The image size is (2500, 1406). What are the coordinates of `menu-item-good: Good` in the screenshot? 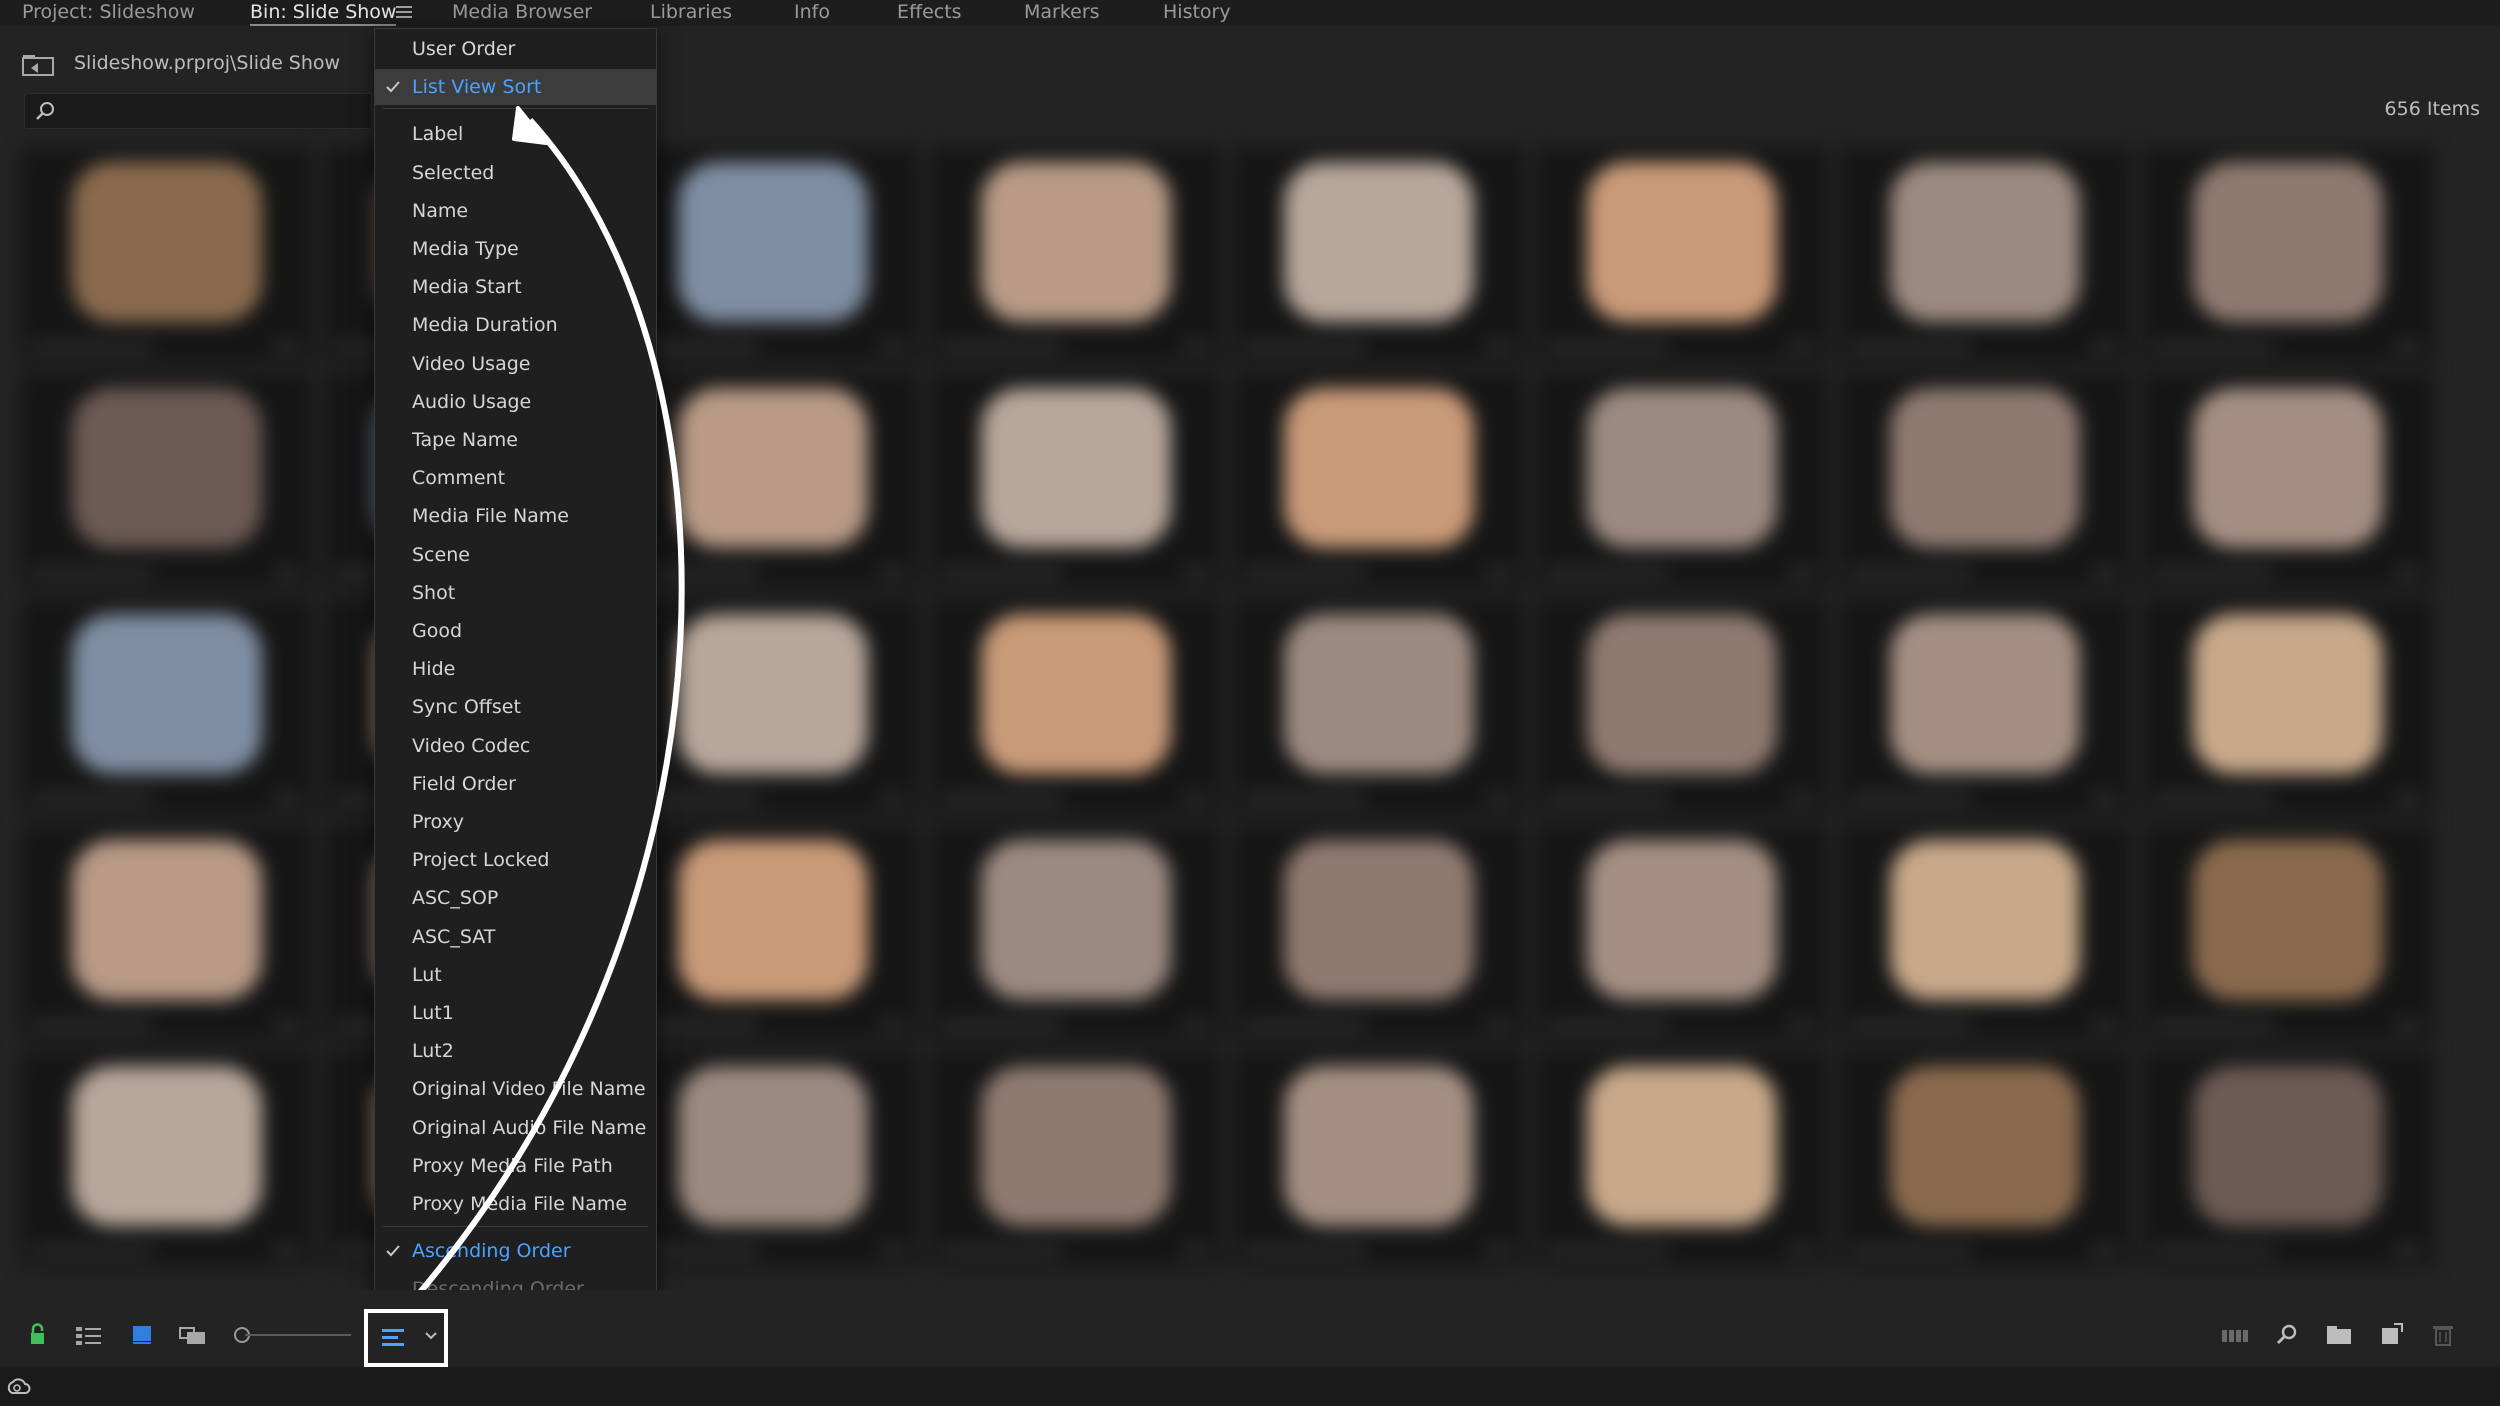 It's located at (515, 631).